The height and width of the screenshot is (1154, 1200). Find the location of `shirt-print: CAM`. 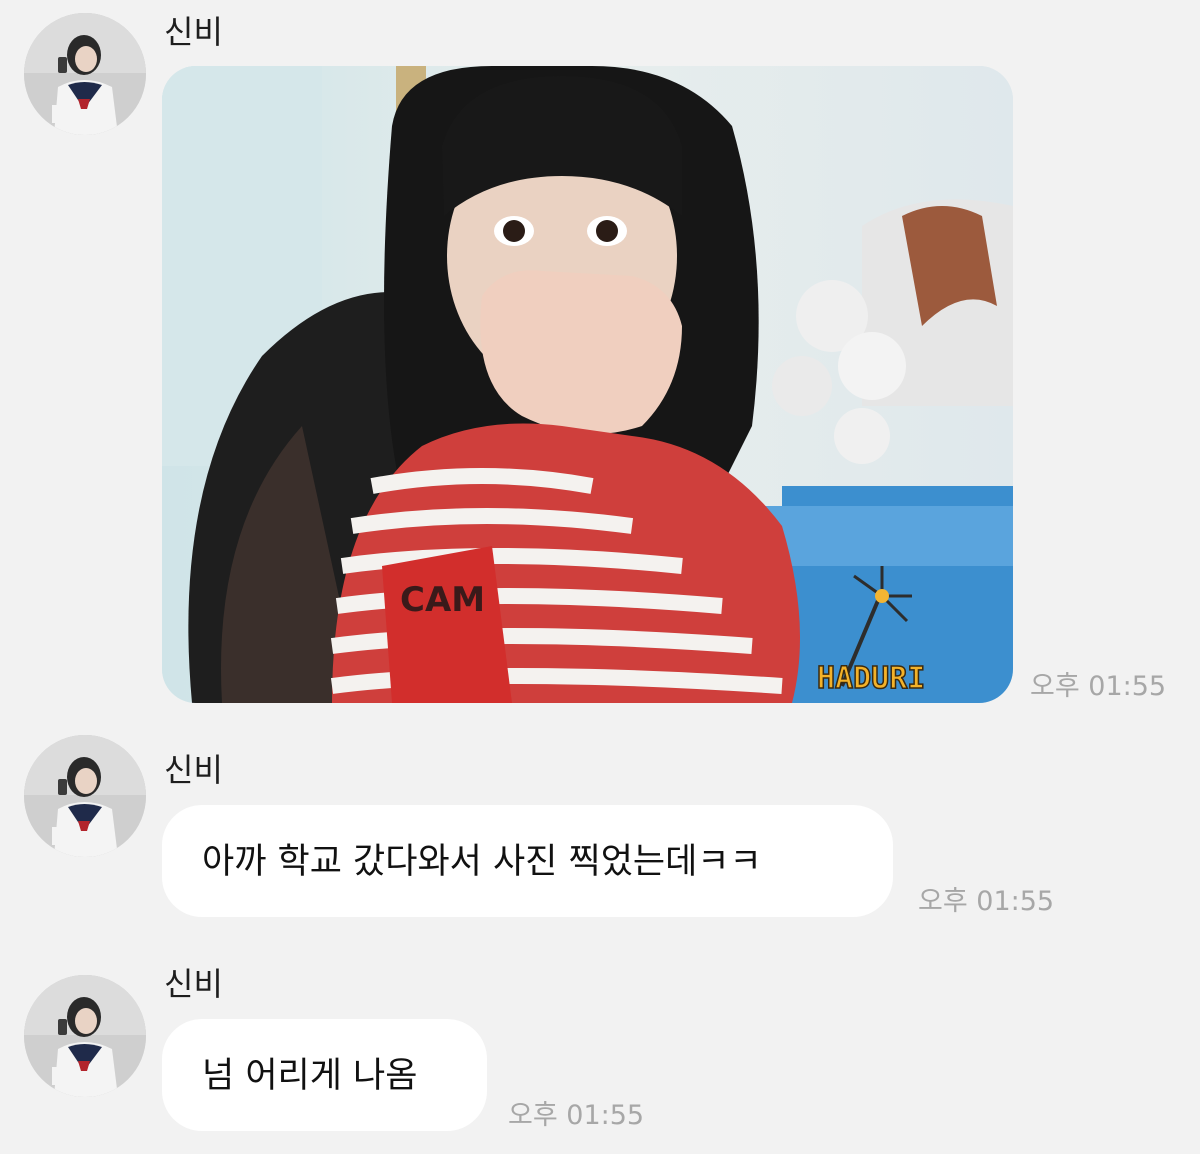

shirt-print: CAM is located at coordinates (442, 600).